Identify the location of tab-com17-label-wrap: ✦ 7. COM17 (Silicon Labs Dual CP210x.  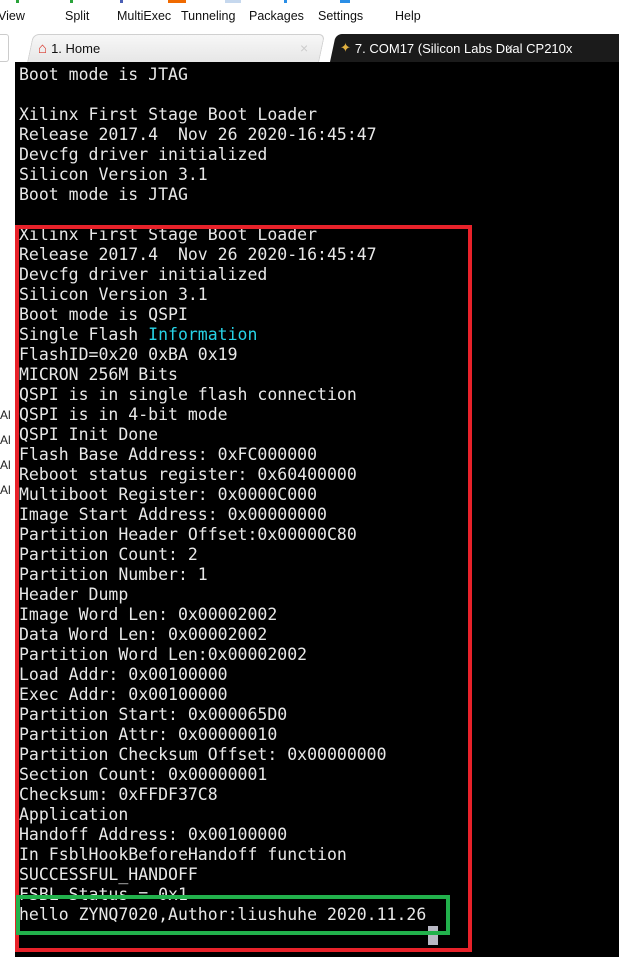
(465, 48).